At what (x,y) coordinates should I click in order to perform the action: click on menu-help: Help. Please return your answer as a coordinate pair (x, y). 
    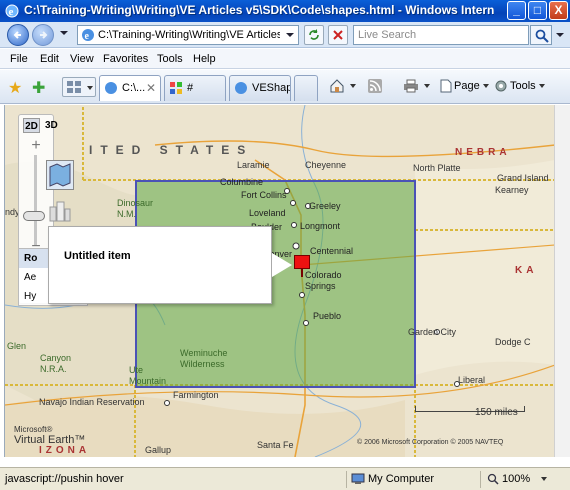
    Looking at the image, I should click on (204, 59).